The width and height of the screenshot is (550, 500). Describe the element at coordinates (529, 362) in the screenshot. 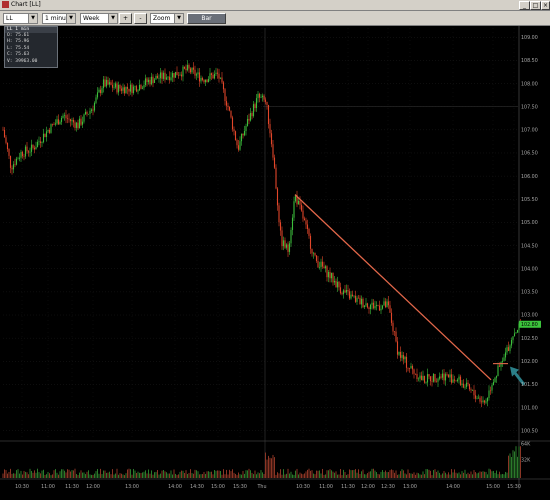

I see `y-tick-label: 102.00` at that location.